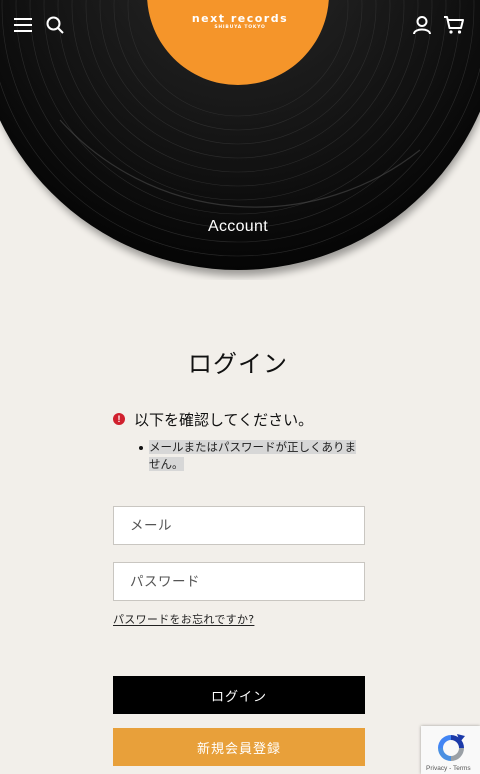 Image resolution: width=480 pixels, height=774 pixels. What do you see at coordinates (55, 25) in the screenshot?
I see `search-icon` at bounding box center [55, 25].